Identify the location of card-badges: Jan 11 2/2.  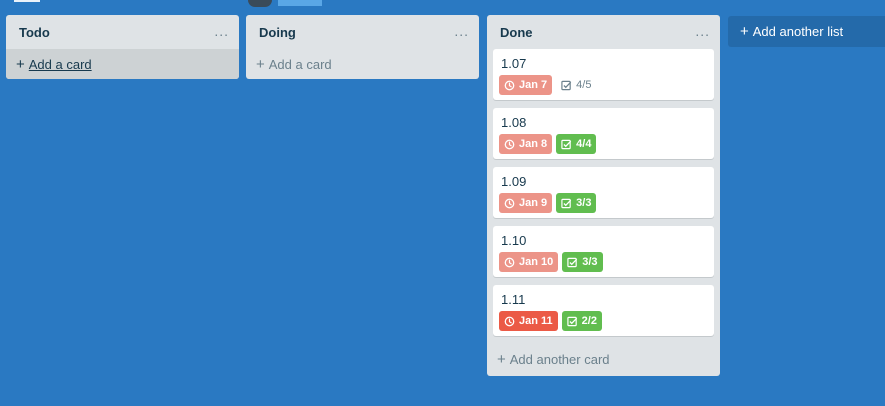
(550, 321).